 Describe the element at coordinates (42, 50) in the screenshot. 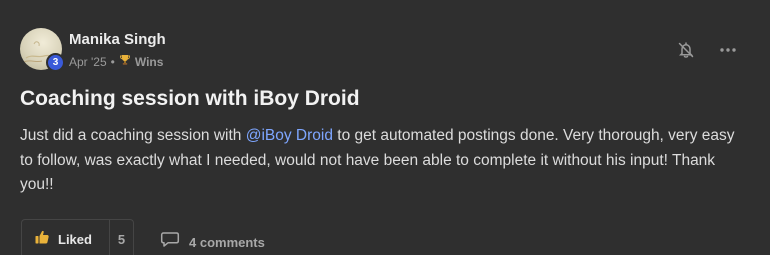

I see `avatar-container: 3` at that location.